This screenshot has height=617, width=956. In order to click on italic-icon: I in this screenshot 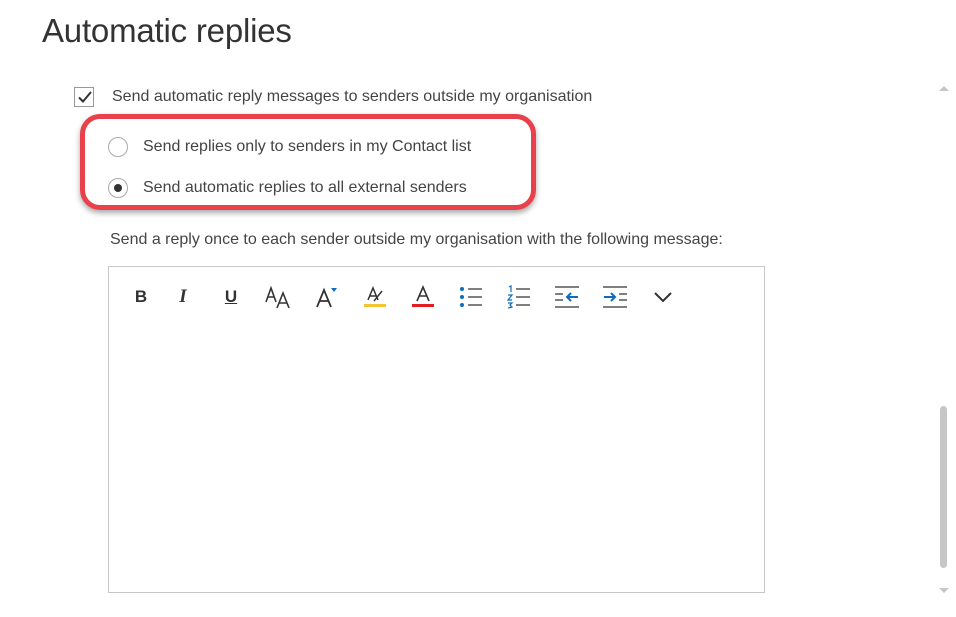, I will do `click(183, 296)`.